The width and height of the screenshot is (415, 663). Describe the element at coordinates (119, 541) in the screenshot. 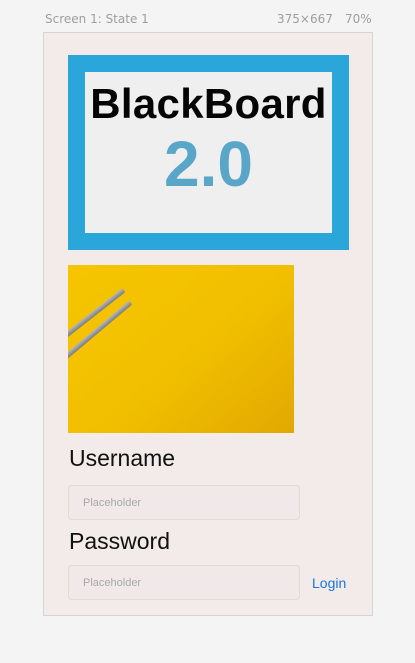

I see `password-label: Password` at that location.